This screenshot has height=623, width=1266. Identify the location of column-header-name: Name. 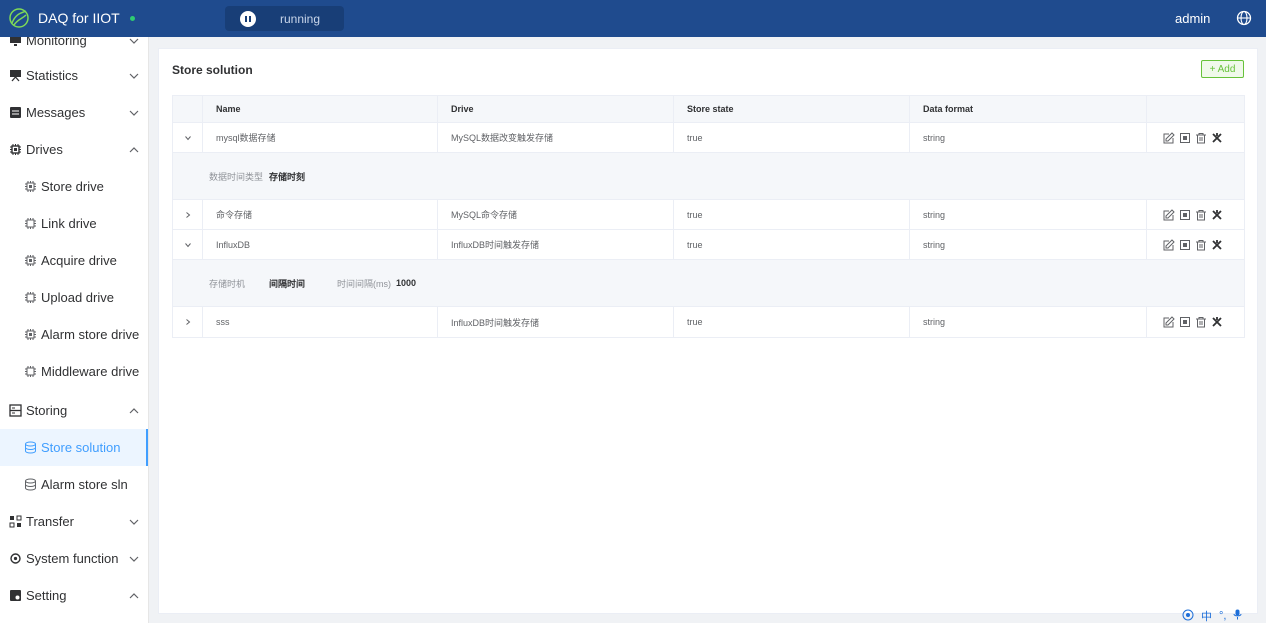
(320, 109).